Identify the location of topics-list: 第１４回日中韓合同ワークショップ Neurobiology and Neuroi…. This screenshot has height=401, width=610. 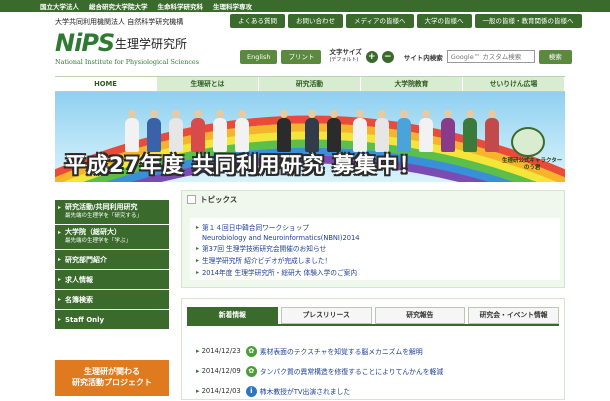
(375, 249).